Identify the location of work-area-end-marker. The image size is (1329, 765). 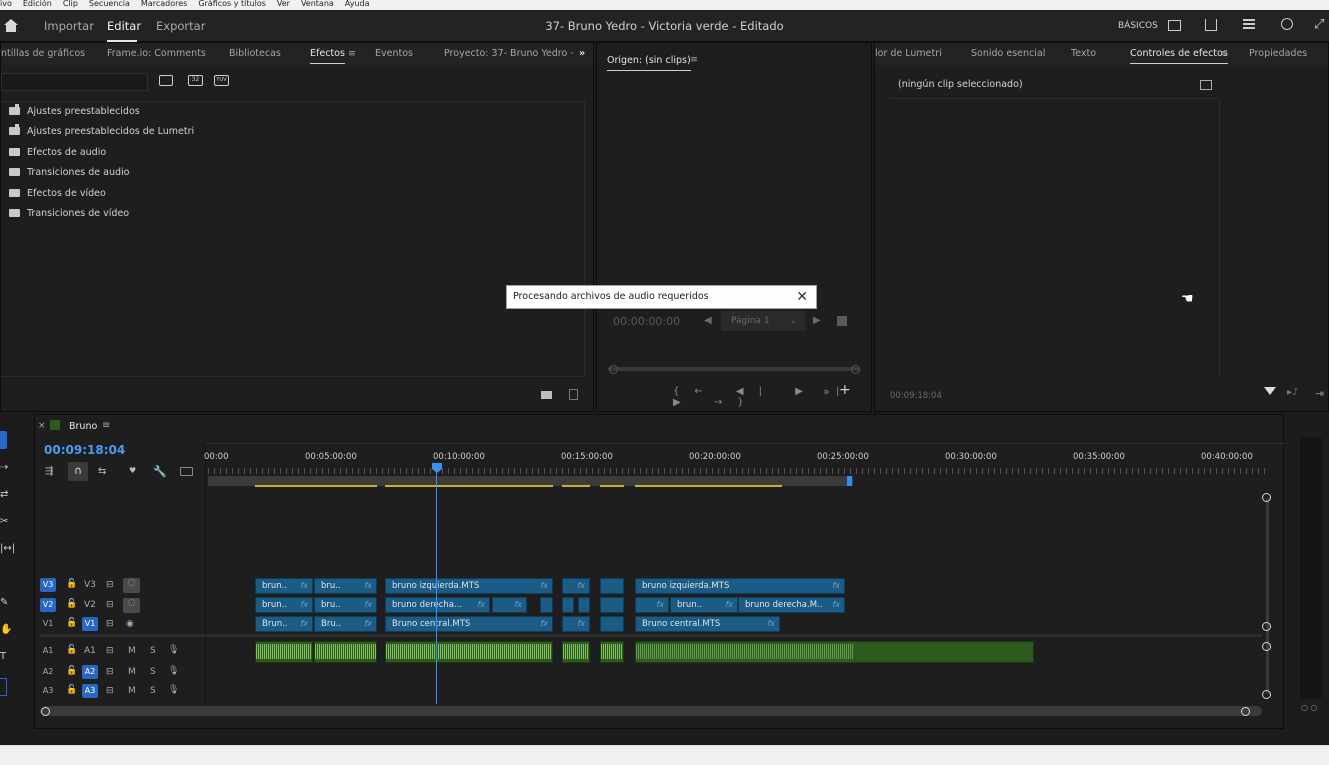
(849, 481).